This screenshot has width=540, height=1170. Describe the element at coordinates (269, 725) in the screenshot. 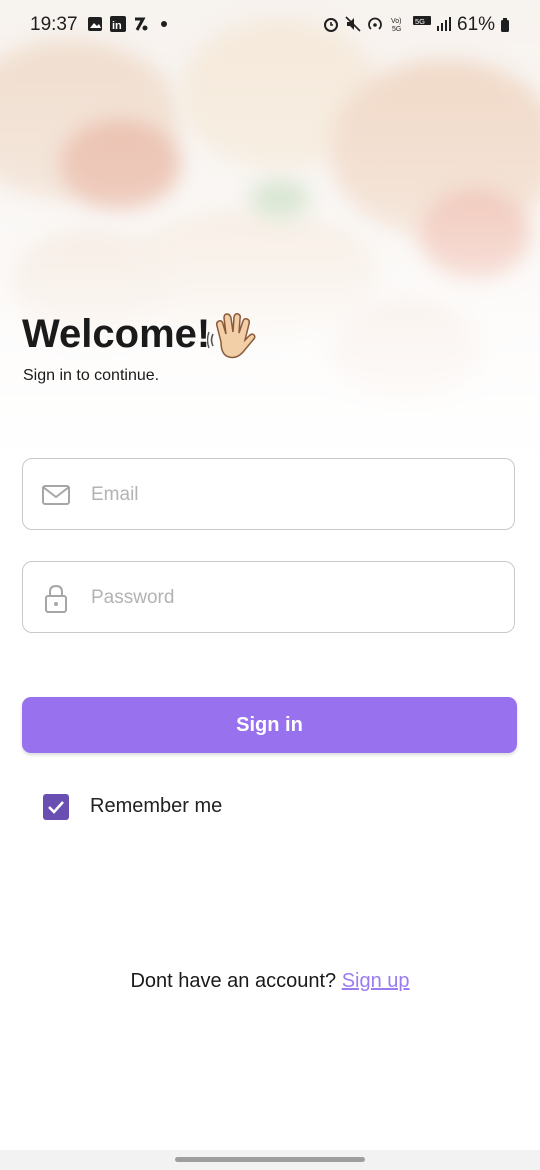

I see `sign-in-button: Sign in` at that location.